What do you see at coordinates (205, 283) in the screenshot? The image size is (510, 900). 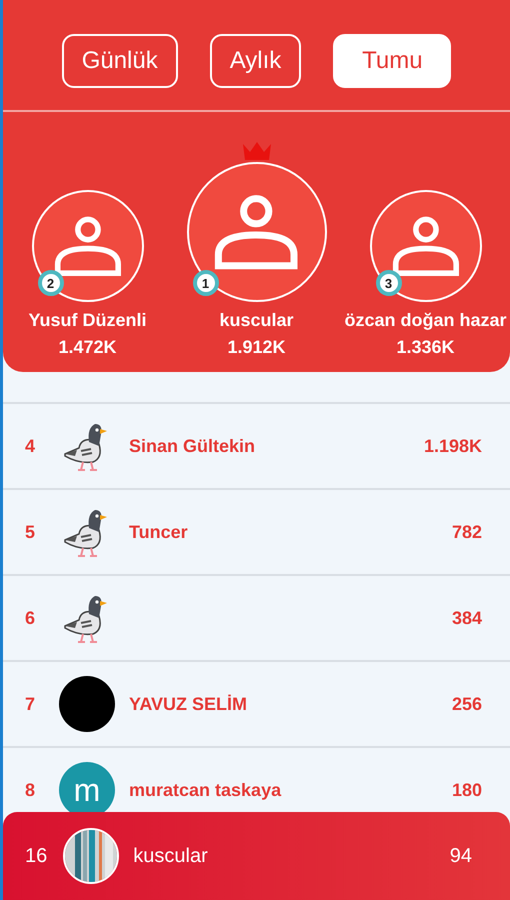 I see `medal-badge: 1` at bounding box center [205, 283].